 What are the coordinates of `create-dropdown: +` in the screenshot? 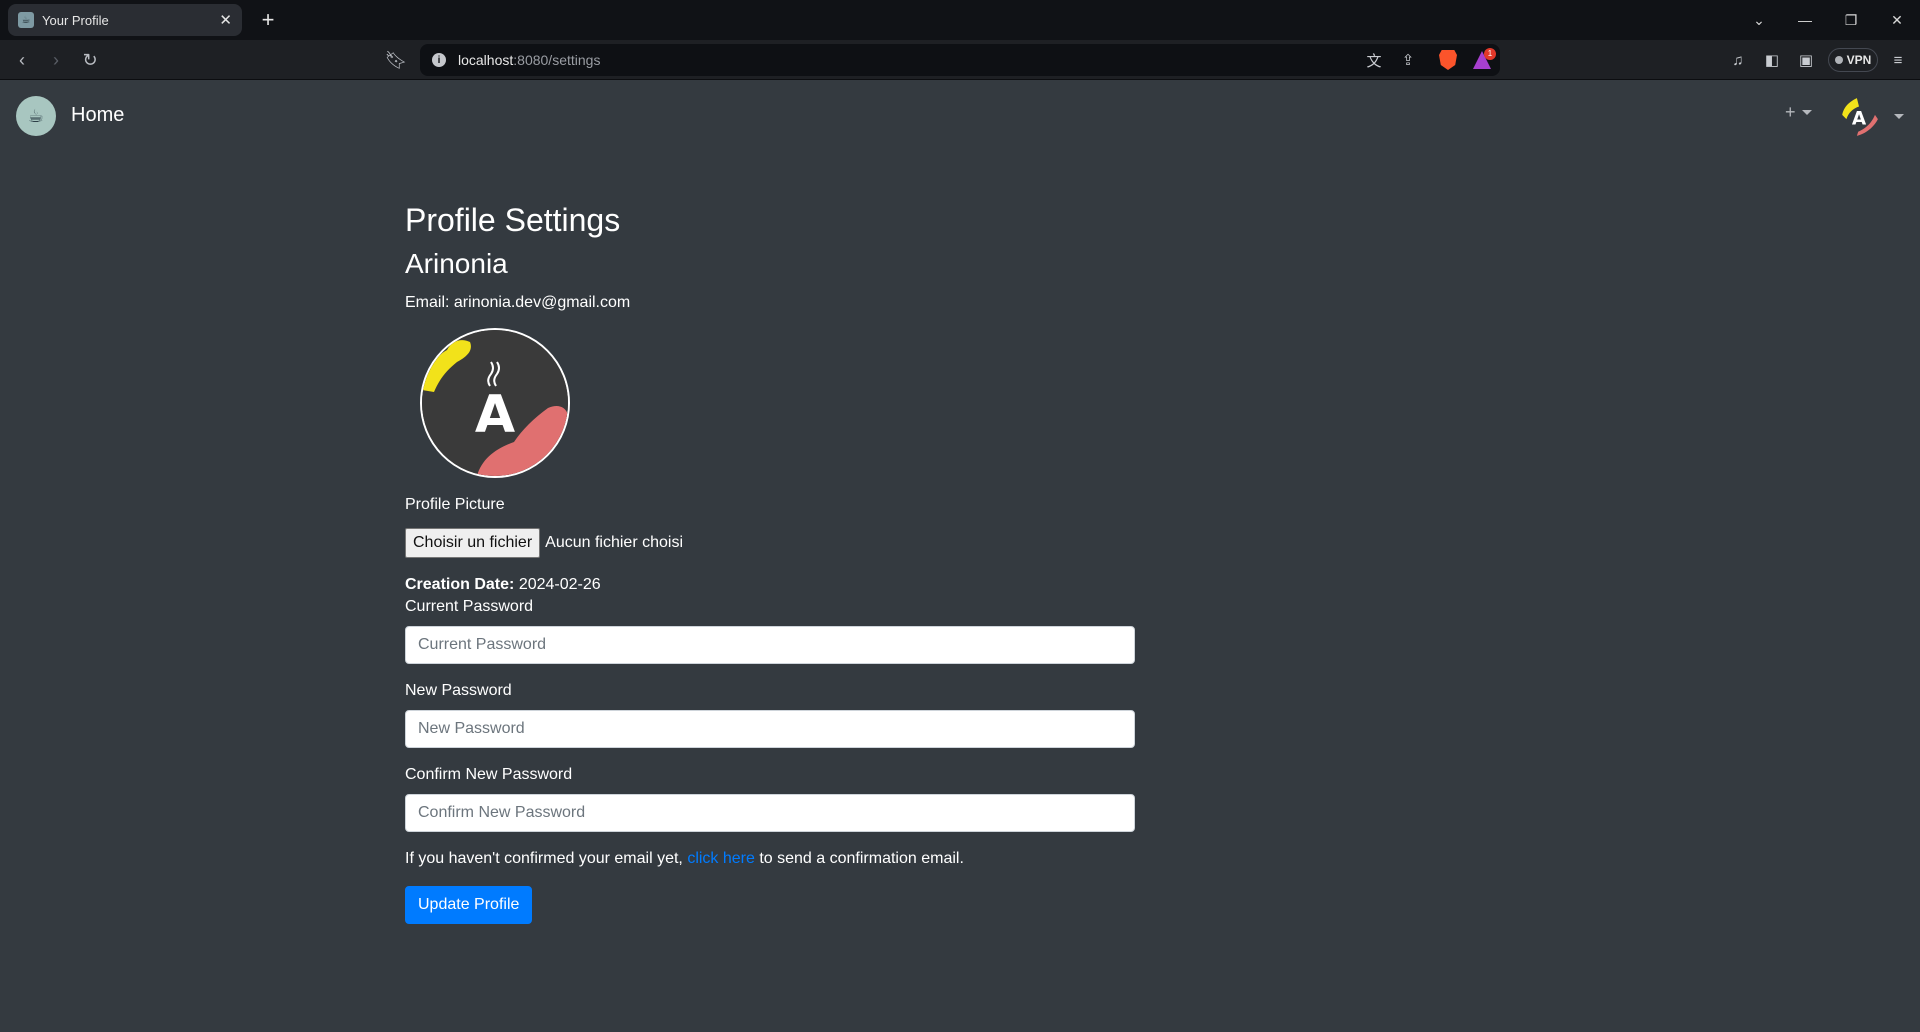 It's located at (1798, 112).